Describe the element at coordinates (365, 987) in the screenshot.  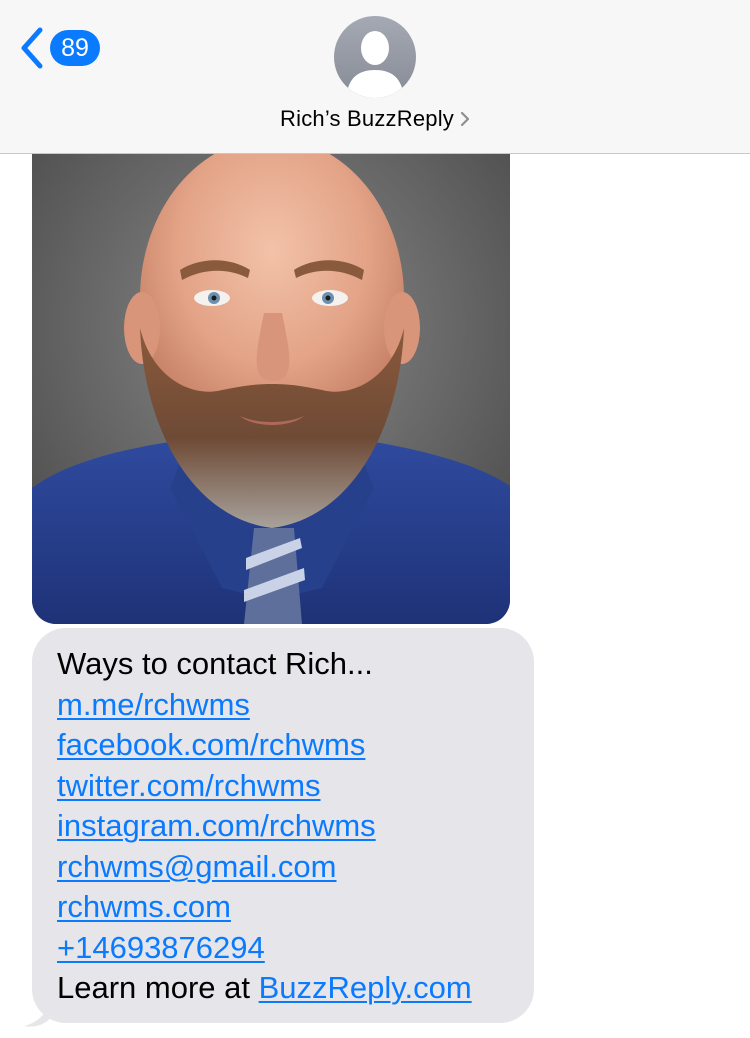
I see `buzzreply-link: BuzzReply.com` at that location.